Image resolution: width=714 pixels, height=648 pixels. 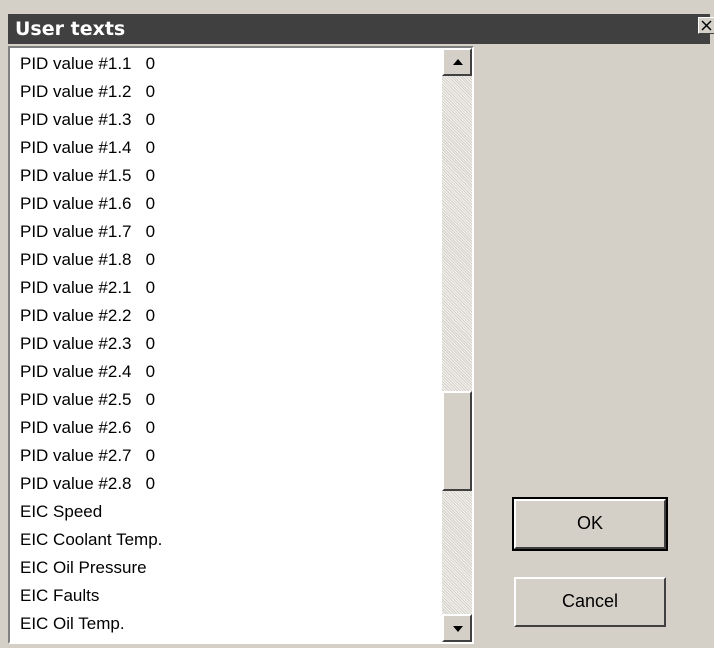 What do you see at coordinates (87, 204) in the screenshot?
I see `list-item: PID value #1.6 0` at bounding box center [87, 204].